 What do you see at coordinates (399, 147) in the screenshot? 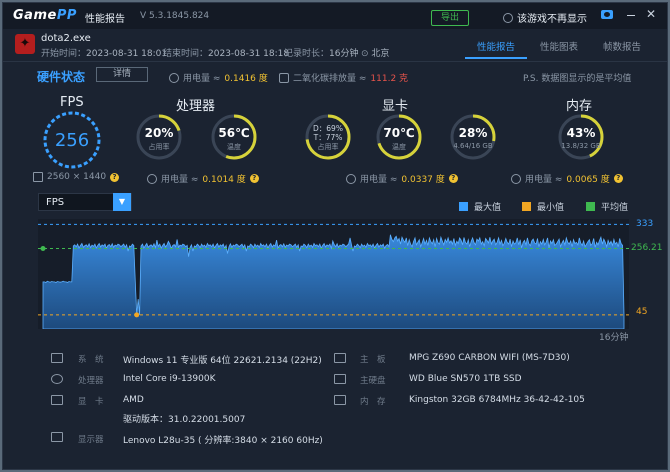
I see `gpu-temp-sub: 温度` at bounding box center [399, 147].